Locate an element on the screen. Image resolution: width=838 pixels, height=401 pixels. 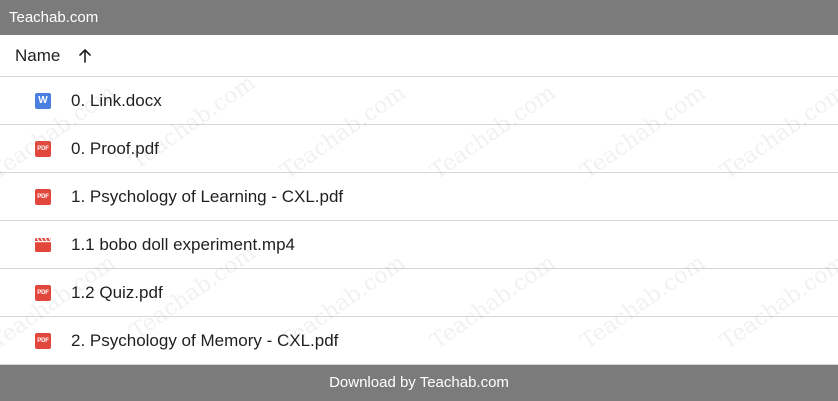
arrow-up-icon is located at coordinates (85, 56).